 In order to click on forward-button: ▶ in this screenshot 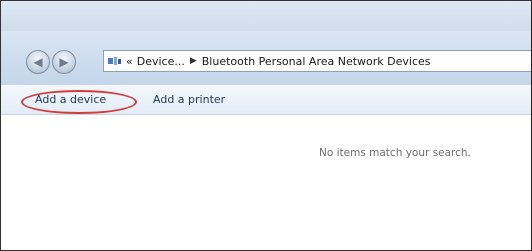, I will do `click(64, 62)`.